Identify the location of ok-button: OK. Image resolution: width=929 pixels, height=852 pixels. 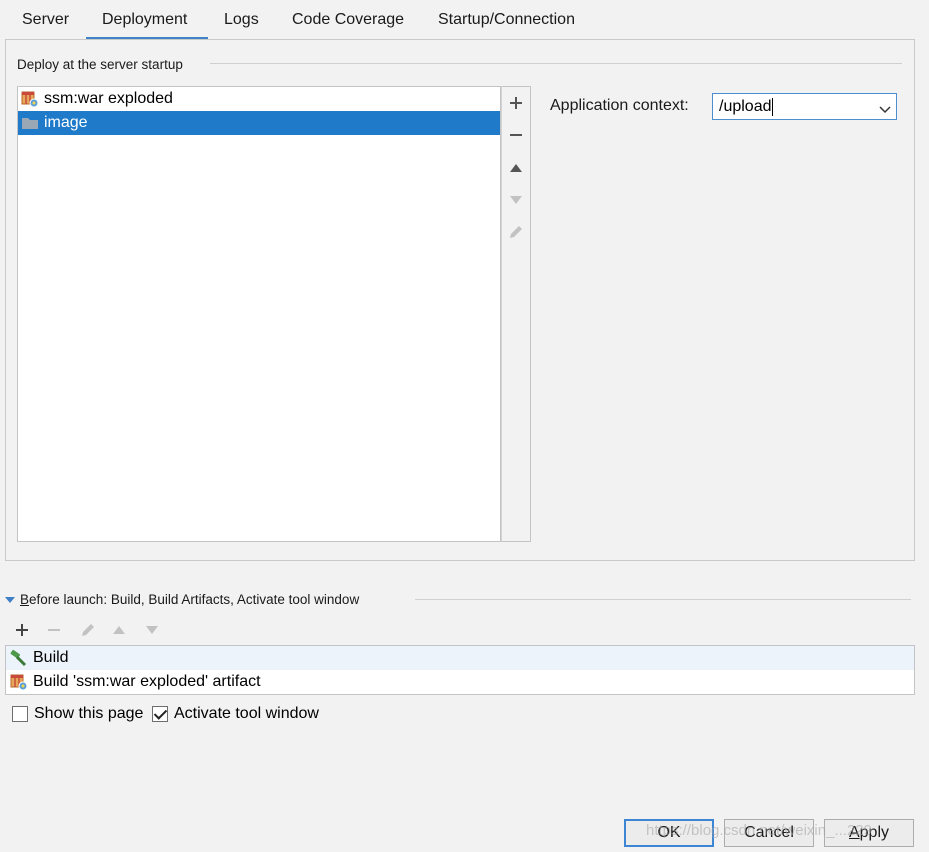
(669, 833).